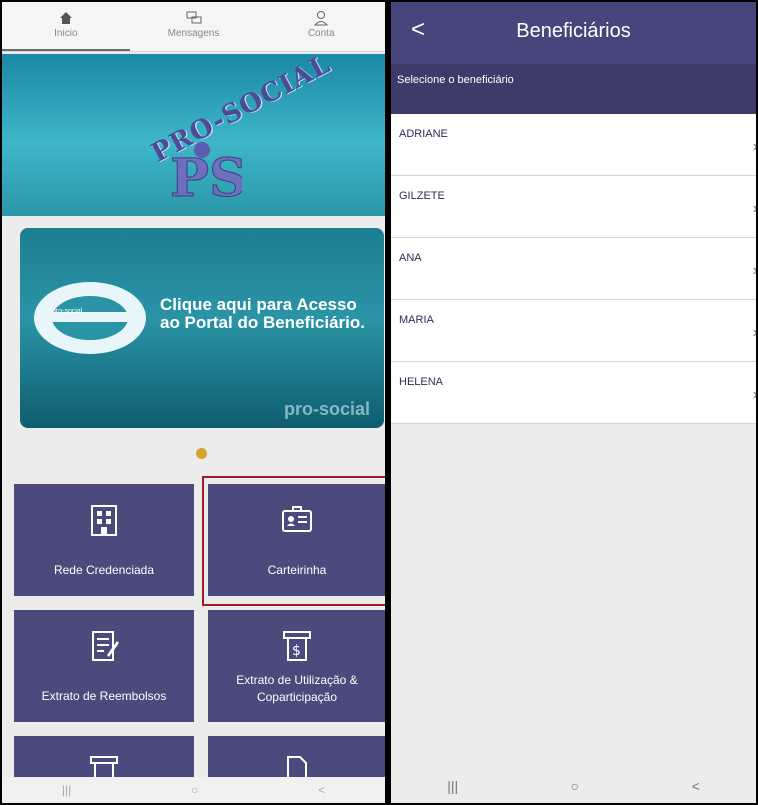 This screenshot has width=758, height=805. Describe the element at coordinates (321, 18) in the screenshot. I see `user-icon` at that location.